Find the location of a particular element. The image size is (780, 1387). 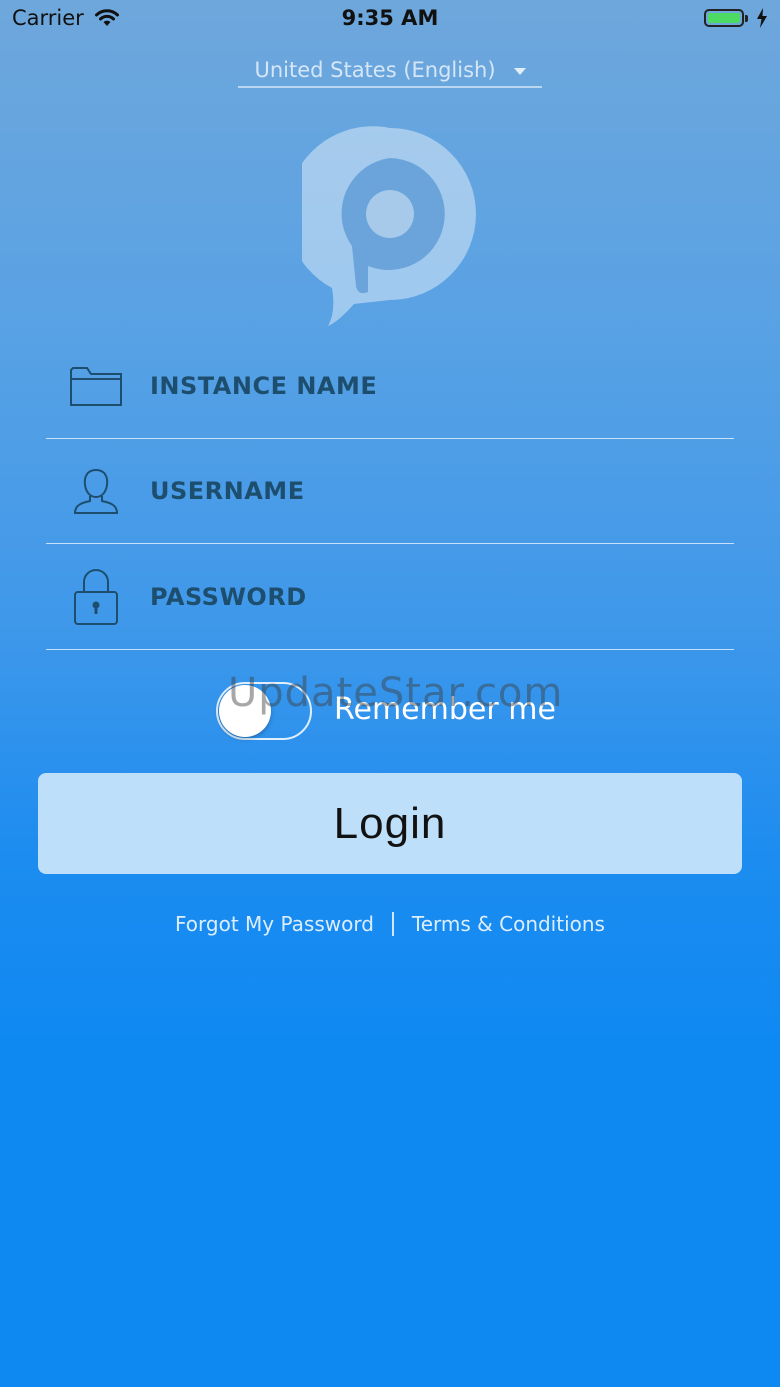

language-selector: United States (English) is located at coordinates (390, 71).